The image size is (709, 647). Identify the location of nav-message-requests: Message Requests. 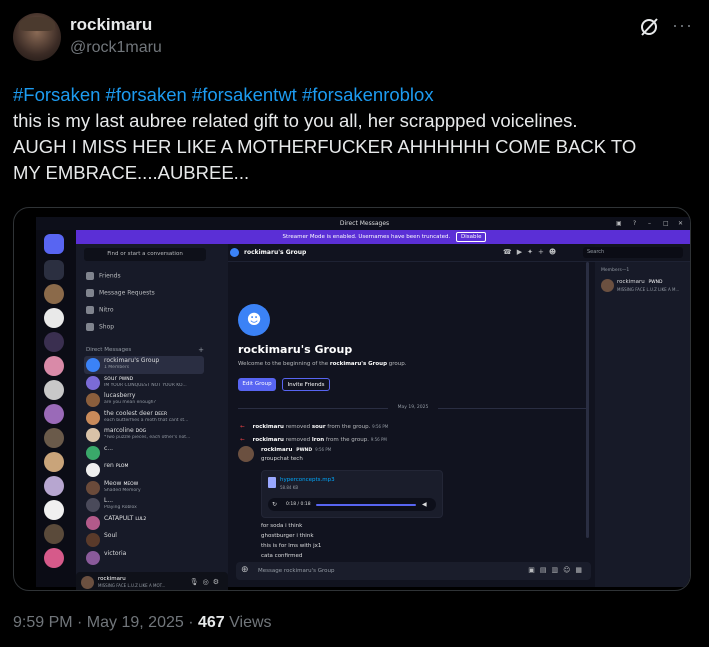
(120, 293).